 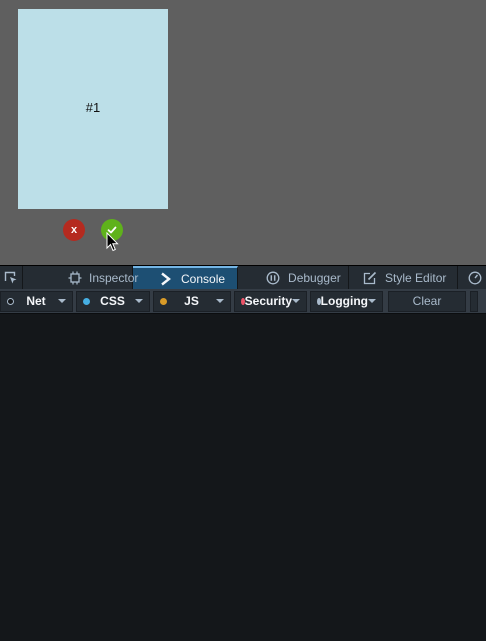 I want to click on card: #1, so click(x=93, y=109).